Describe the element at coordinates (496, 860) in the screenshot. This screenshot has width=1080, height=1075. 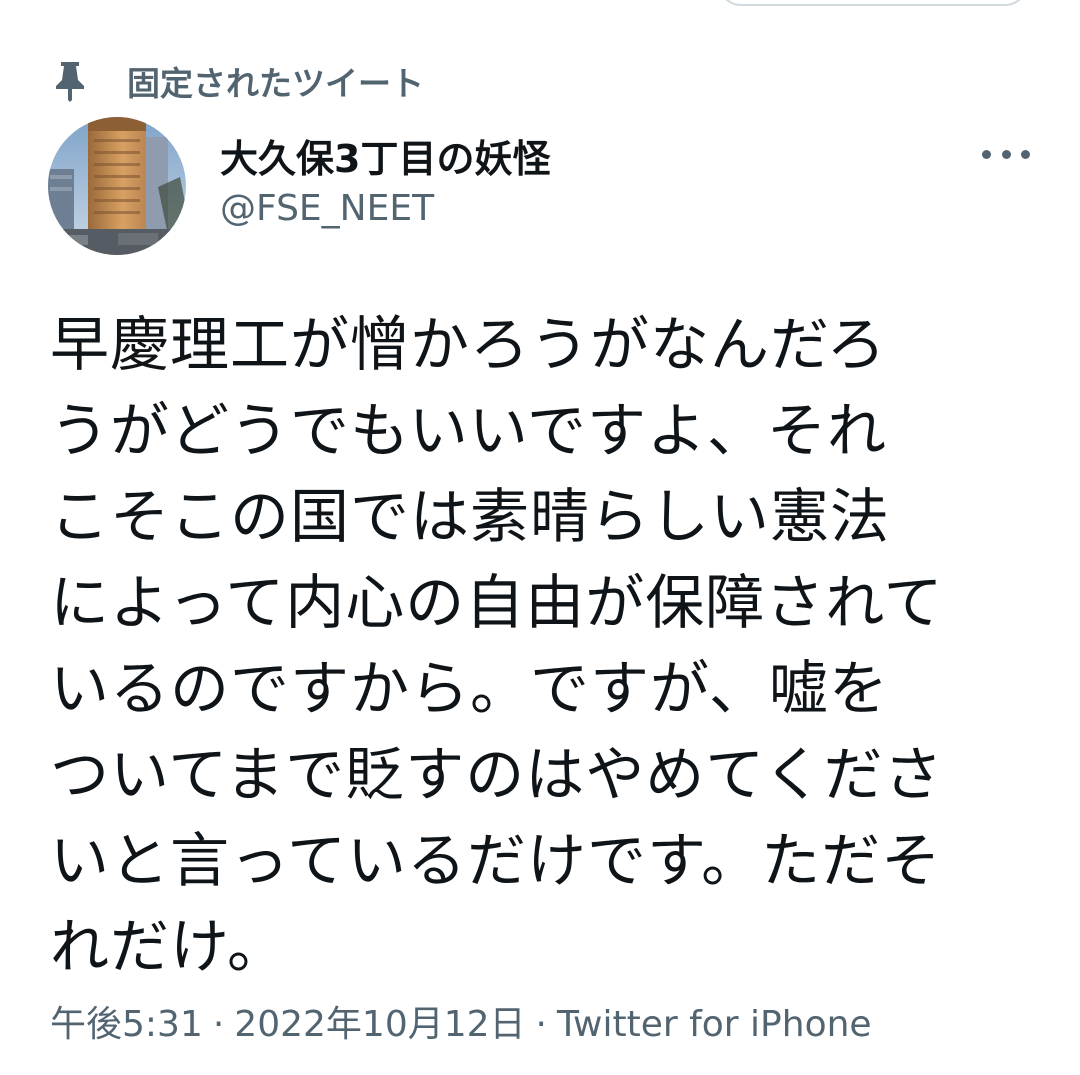
I see `tweet-text-line: いと言っているだけです。ただそ` at that location.